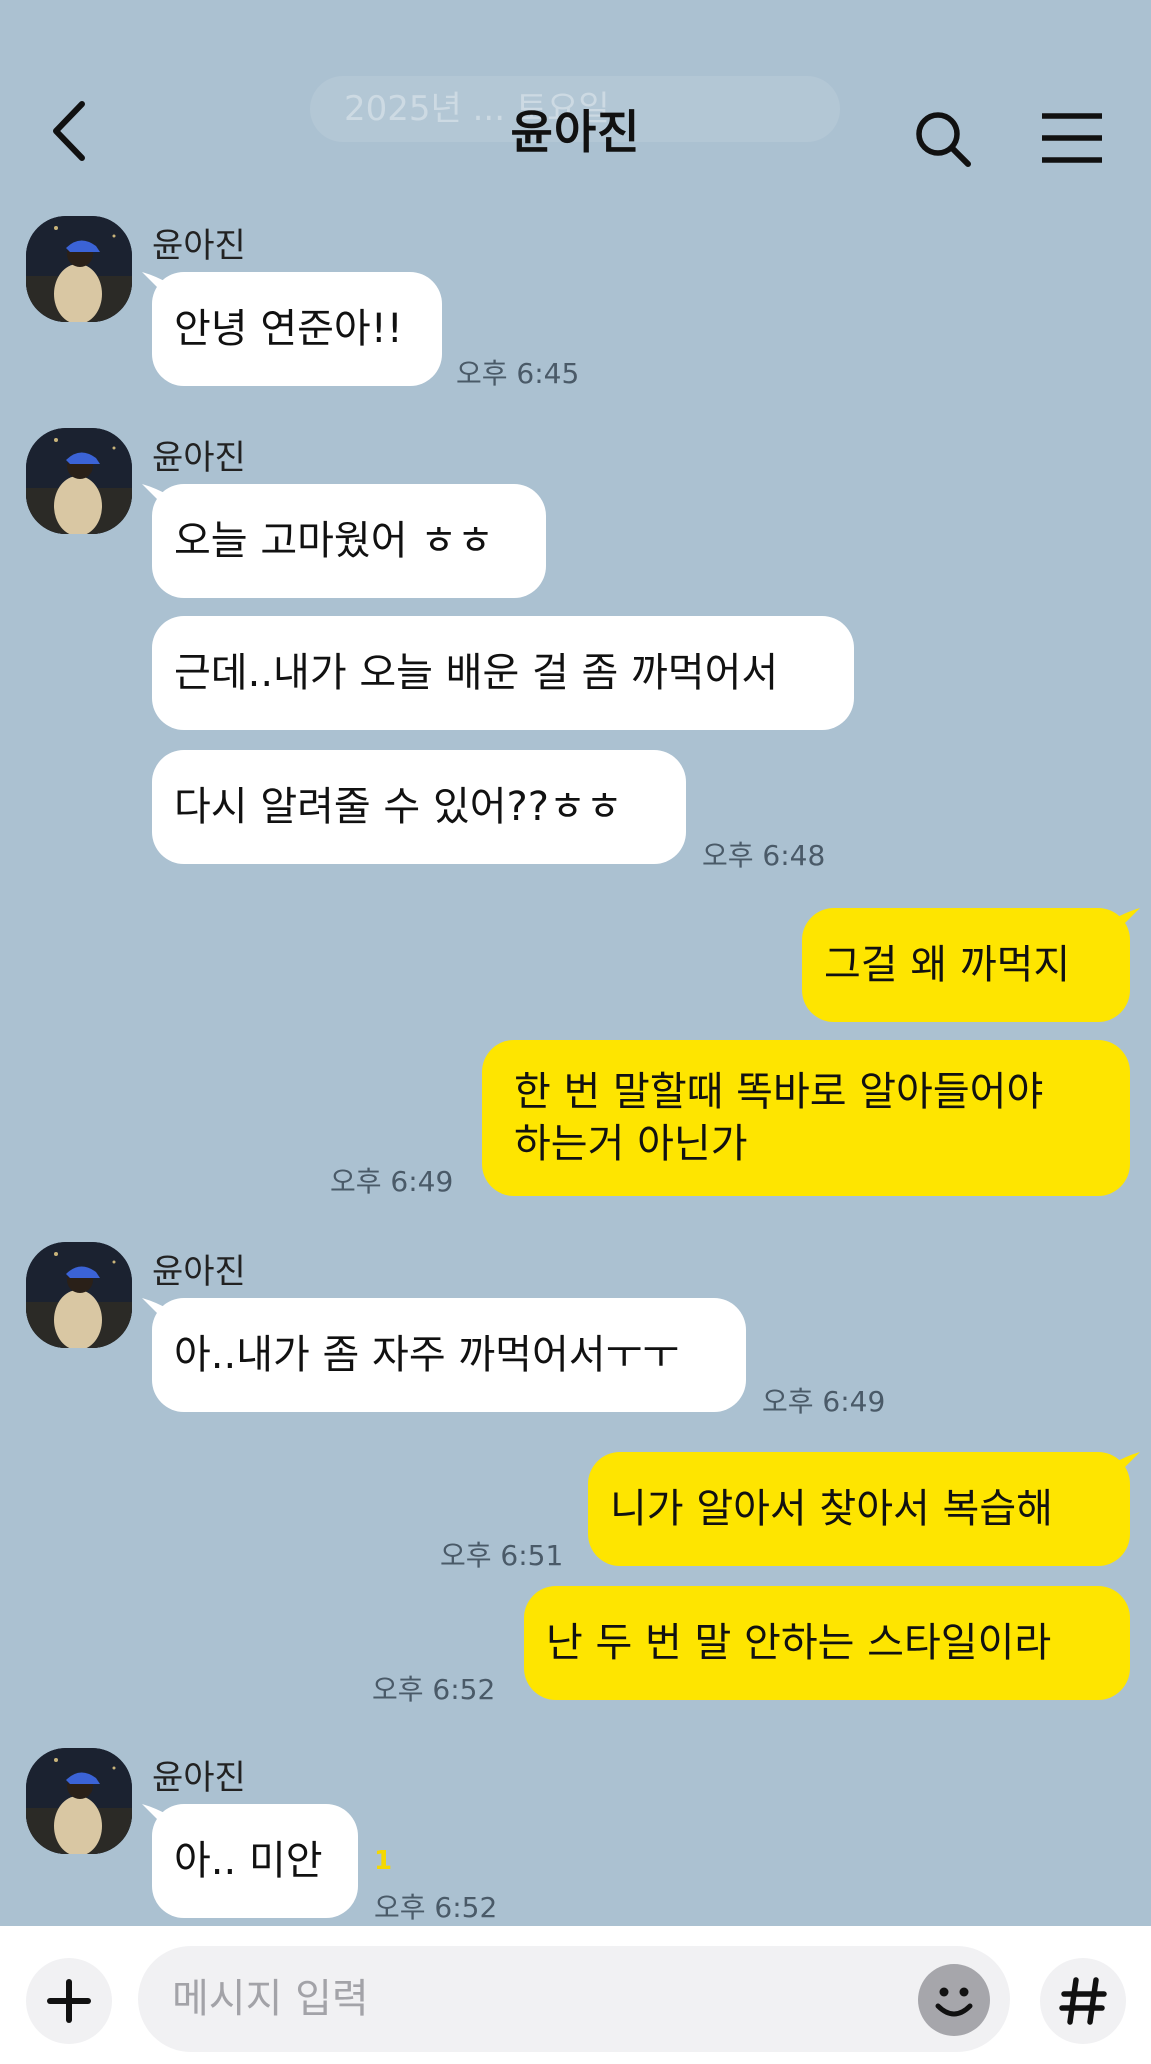 The height and width of the screenshot is (2064, 1151). I want to click on attach-button, so click(69, 2001).